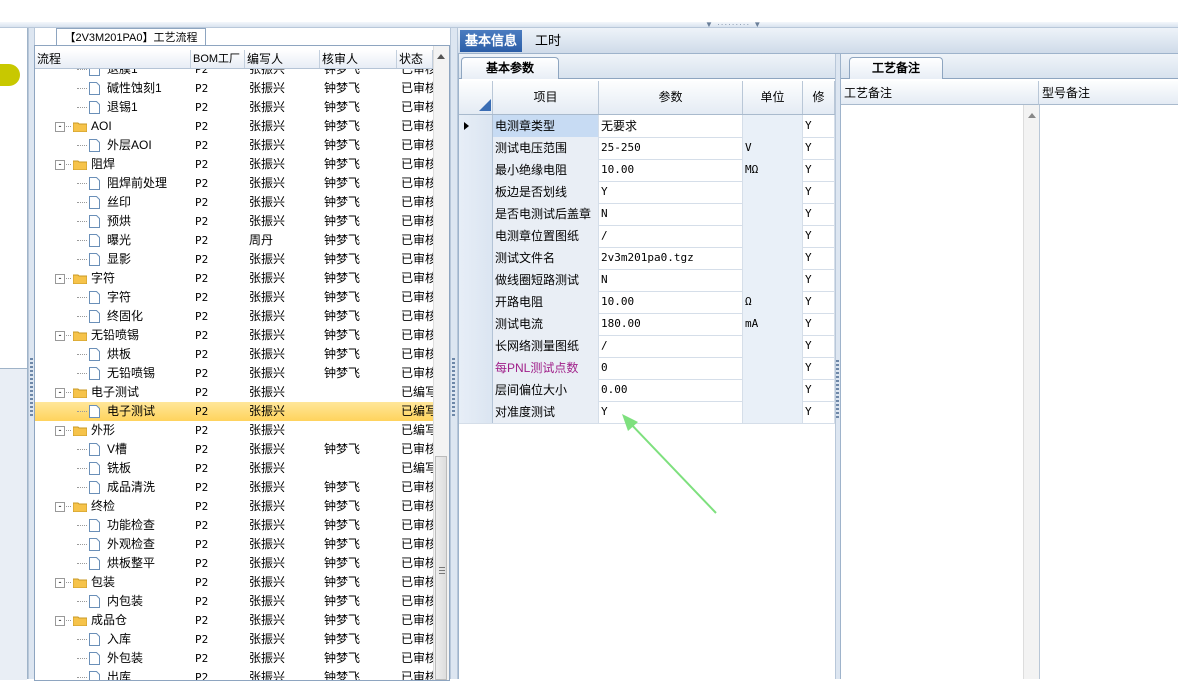 The width and height of the screenshot is (1178, 681). I want to click on param-value-cell: Y, so click(671, 192).